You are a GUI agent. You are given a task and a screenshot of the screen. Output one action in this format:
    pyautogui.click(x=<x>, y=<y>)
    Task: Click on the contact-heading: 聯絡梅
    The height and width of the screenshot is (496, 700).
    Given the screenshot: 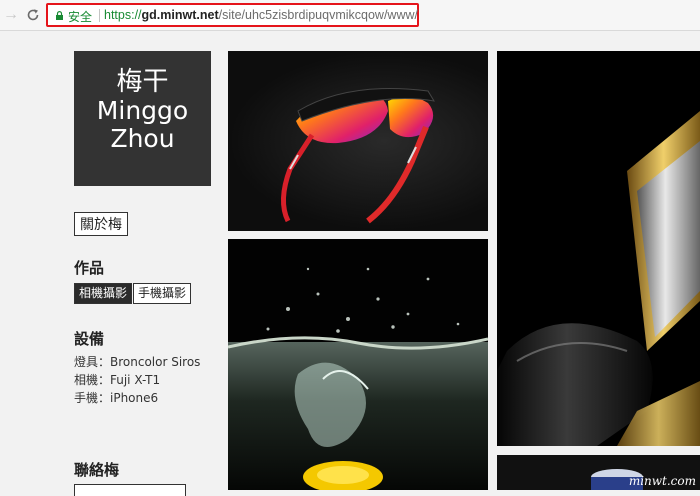 What is the action you would take?
    pyautogui.click(x=97, y=470)
    